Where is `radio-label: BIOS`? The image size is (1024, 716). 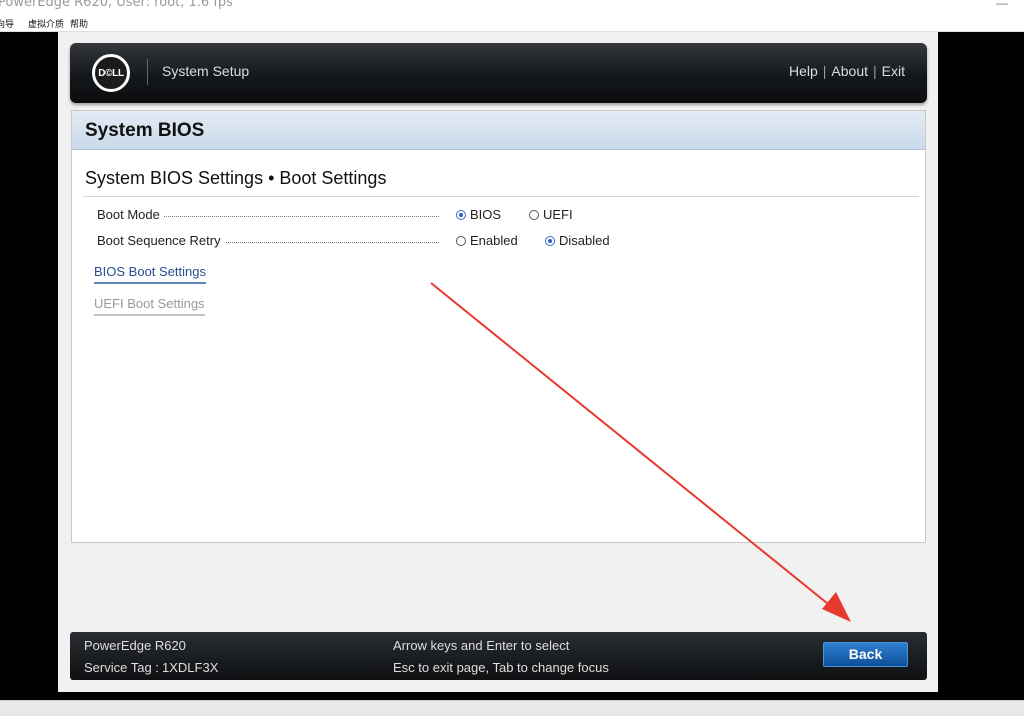 radio-label: BIOS is located at coordinates (486, 214).